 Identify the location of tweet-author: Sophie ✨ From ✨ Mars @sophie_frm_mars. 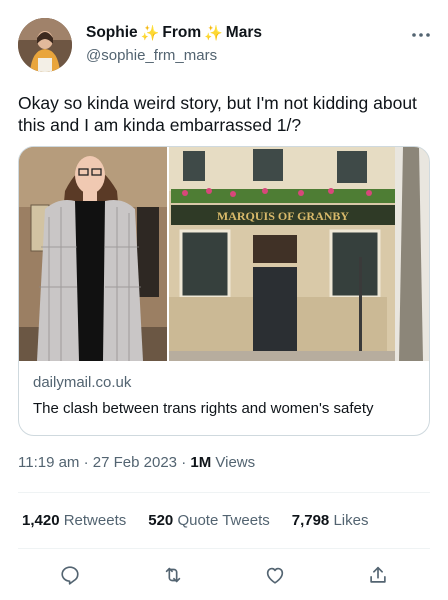
(174, 44).